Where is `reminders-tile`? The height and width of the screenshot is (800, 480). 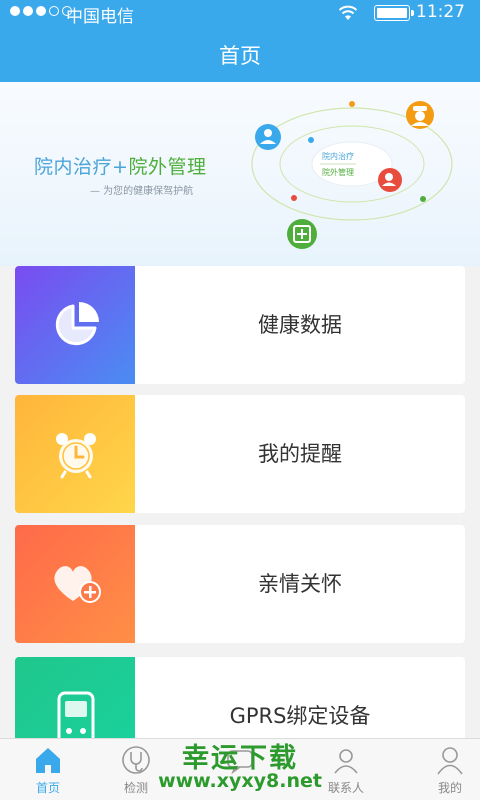
reminders-tile is located at coordinates (75, 454).